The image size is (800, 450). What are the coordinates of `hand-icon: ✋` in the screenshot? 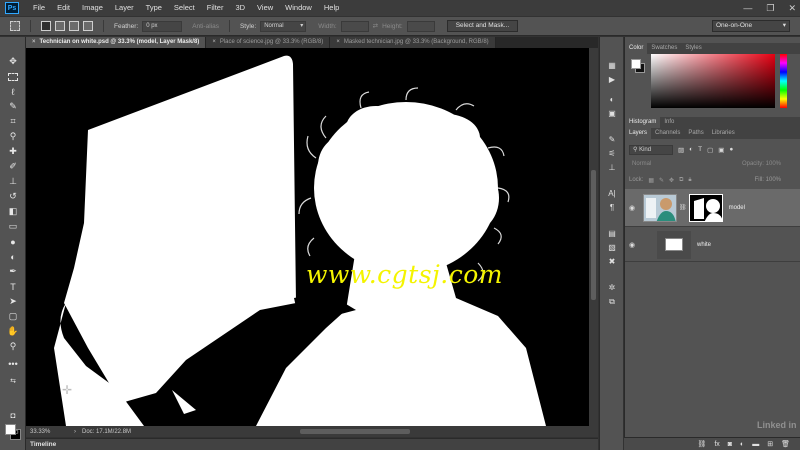 It's located at (13, 331).